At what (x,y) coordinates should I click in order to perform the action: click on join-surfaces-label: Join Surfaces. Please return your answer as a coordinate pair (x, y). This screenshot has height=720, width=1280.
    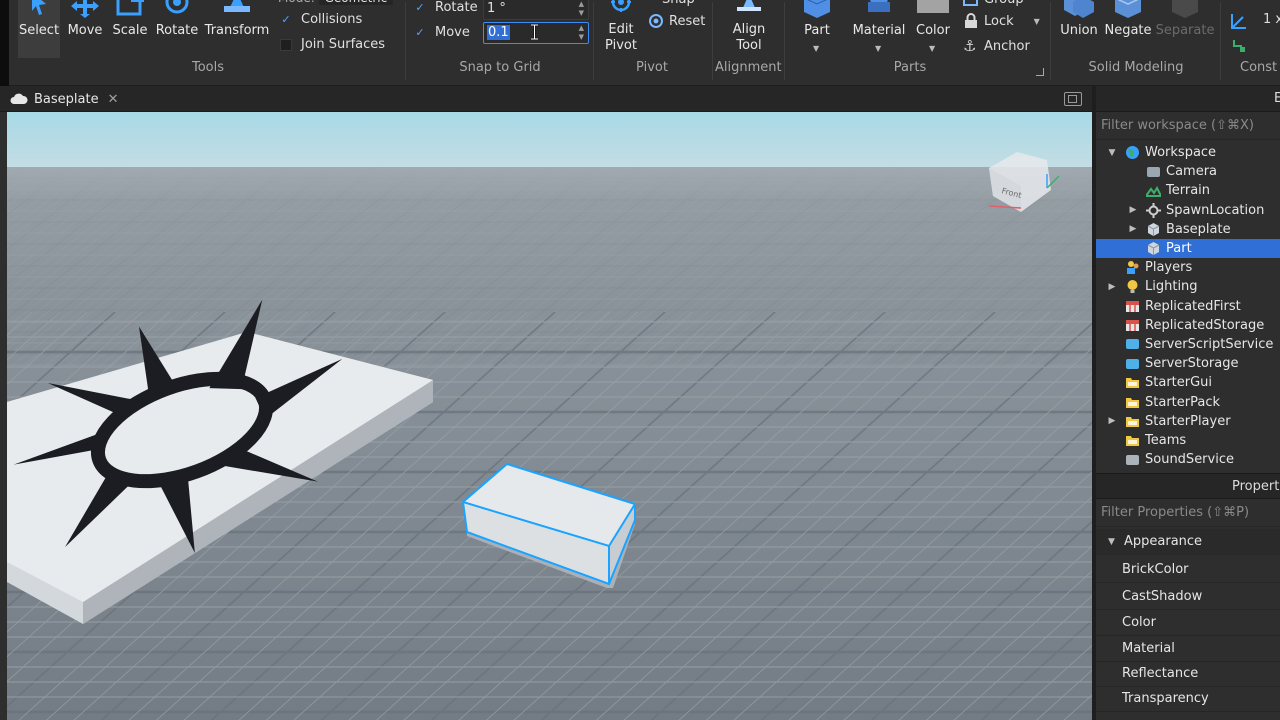
    Looking at the image, I should click on (343, 44).